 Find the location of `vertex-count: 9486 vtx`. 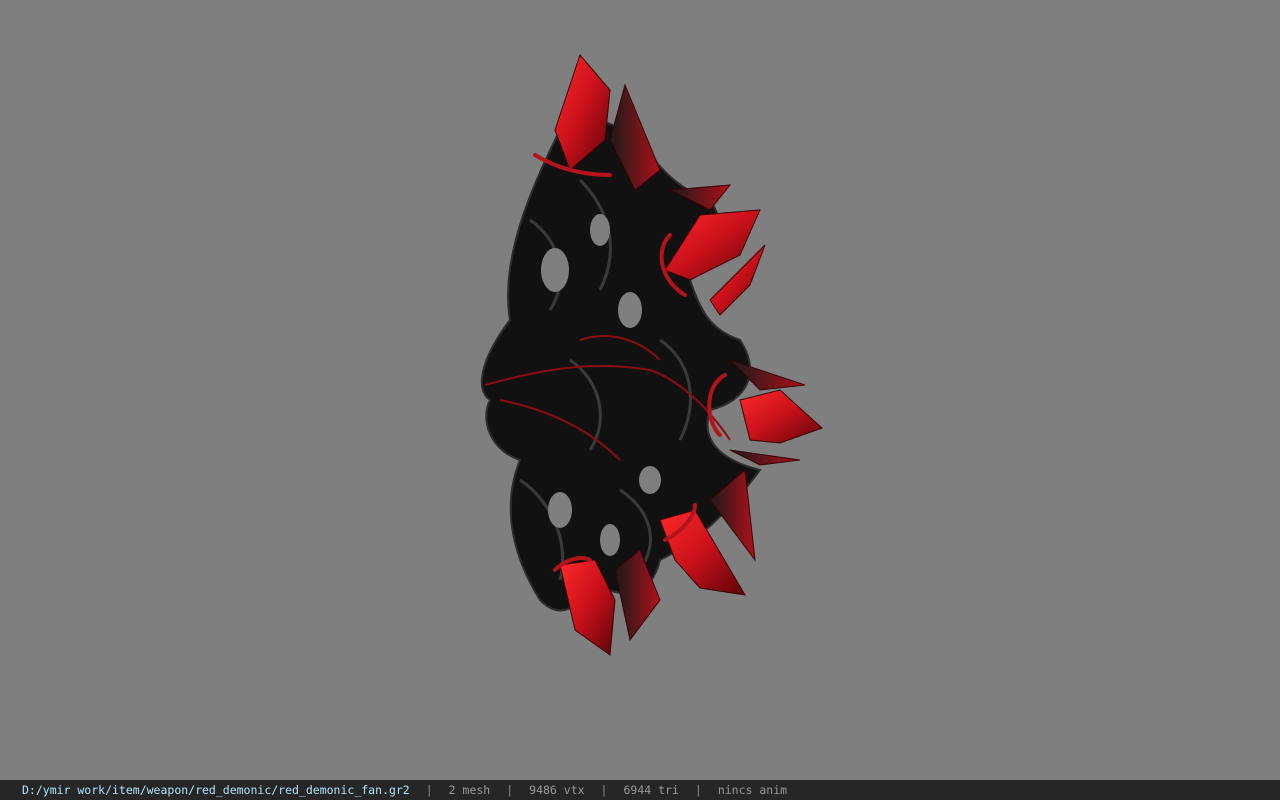

vertex-count: 9486 vtx is located at coordinates (557, 790).